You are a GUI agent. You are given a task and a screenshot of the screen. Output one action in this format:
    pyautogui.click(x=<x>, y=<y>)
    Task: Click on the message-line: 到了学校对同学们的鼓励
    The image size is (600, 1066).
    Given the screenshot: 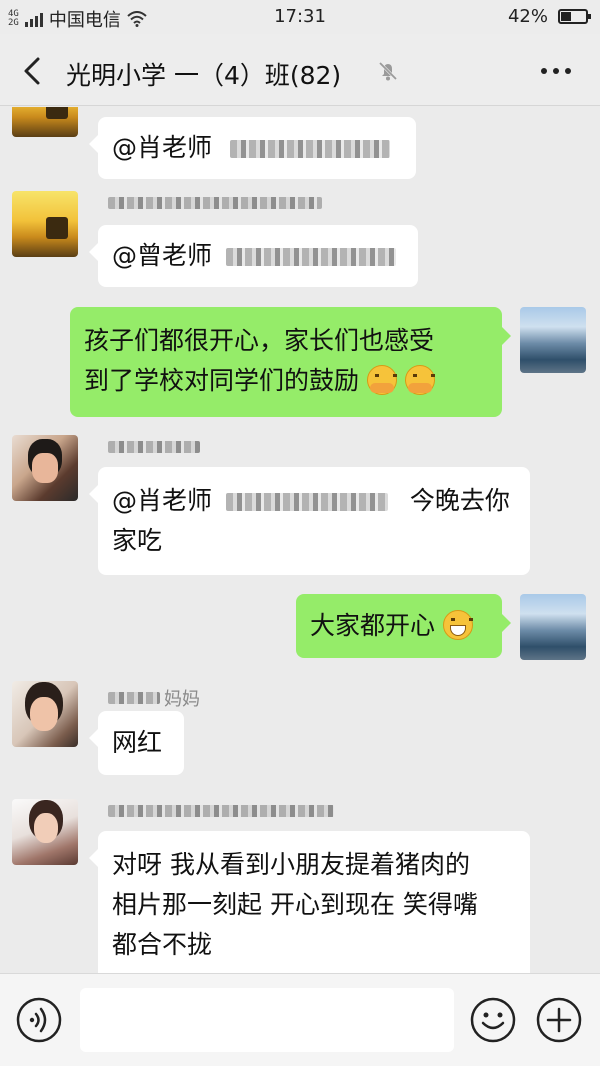 What is the action you would take?
    pyautogui.click(x=222, y=380)
    